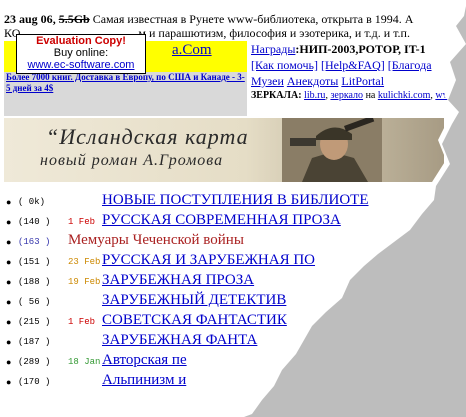 Image resolution: width=466 pixels, height=417 pixels. I want to click on ad-site-link: a.Com, so click(192, 50).